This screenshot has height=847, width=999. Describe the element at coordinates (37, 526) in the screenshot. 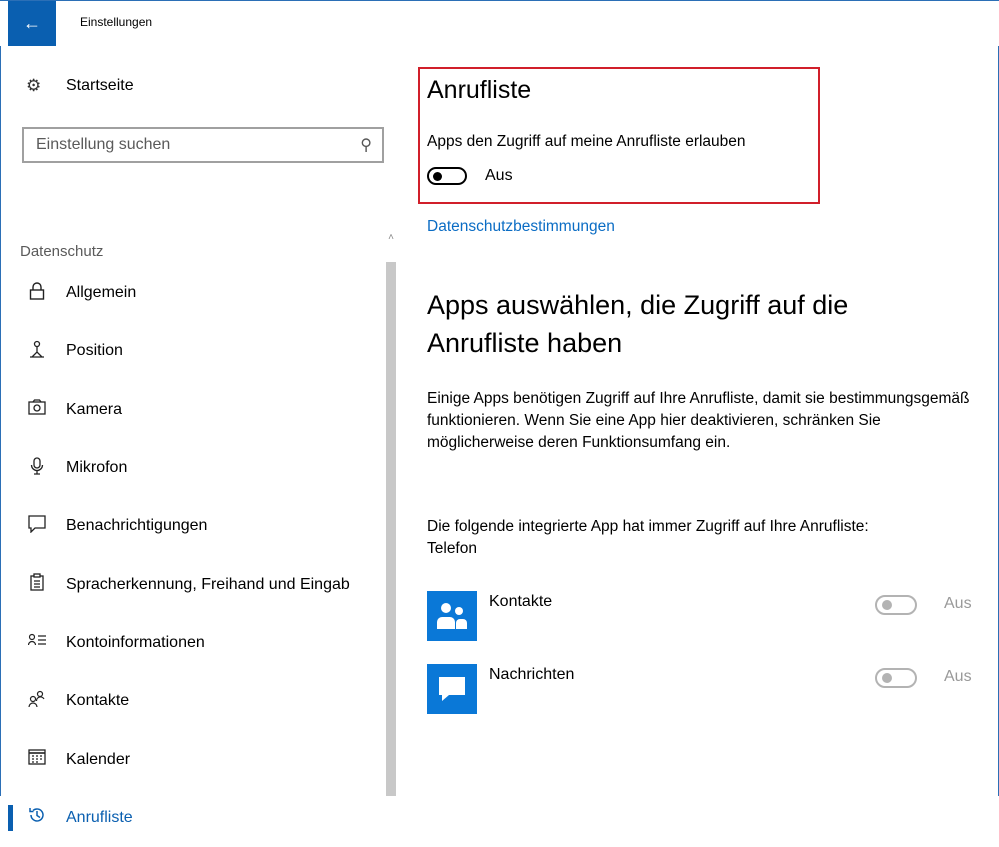

I see `message-icon` at that location.